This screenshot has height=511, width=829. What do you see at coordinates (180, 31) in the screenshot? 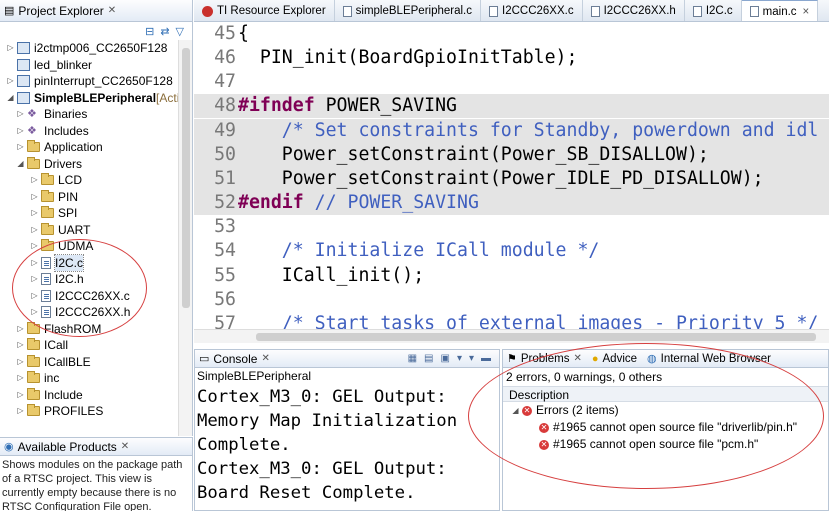
I see `view-menu-icon: ▽` at bounding box center [180, 31].